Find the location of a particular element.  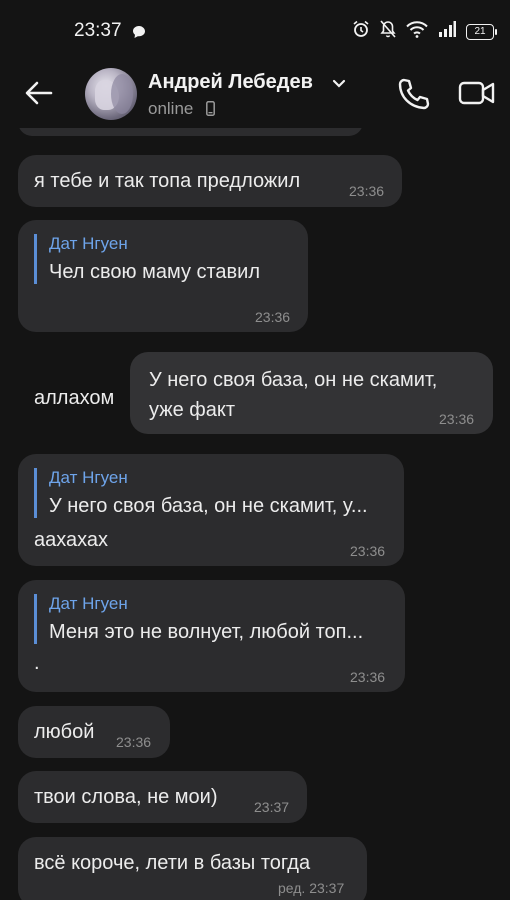

message-bubble-partial is located at coordinates (190, 132).